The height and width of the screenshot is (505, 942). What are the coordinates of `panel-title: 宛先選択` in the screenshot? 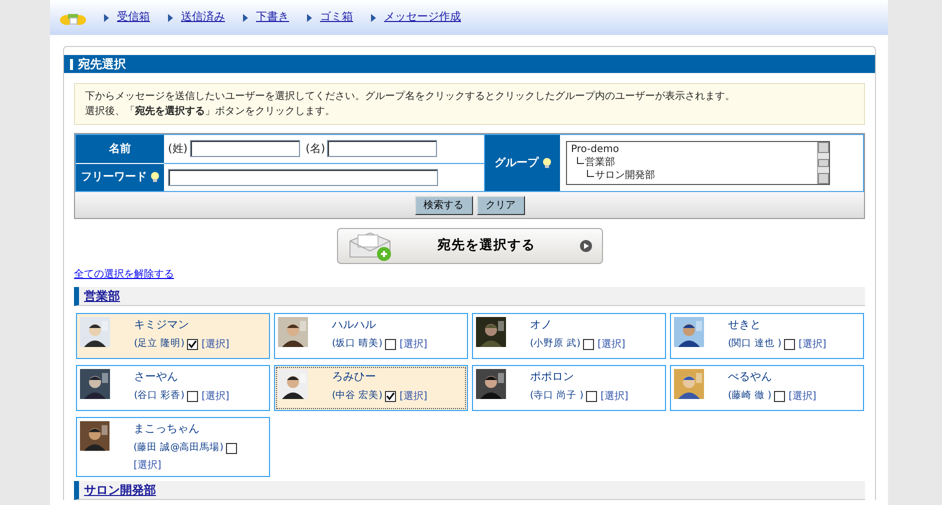 It's located at (102, 64).